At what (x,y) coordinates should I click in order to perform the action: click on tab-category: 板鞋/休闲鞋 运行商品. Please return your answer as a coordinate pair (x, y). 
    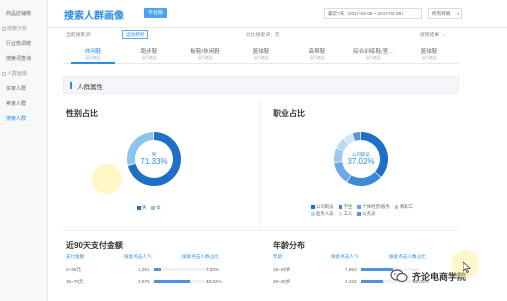
    Looking at the image, I should click on (205, 54).